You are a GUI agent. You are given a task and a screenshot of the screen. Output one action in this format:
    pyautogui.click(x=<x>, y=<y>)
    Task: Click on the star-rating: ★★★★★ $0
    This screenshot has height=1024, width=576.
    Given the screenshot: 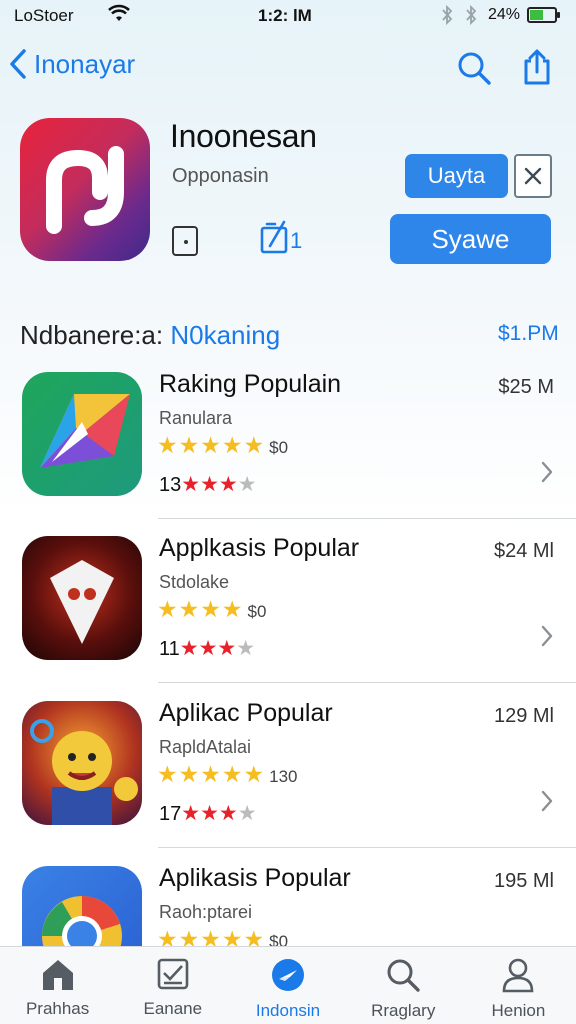 What is the action you would take?
    pyautogui.click(x=222, y=445)
    